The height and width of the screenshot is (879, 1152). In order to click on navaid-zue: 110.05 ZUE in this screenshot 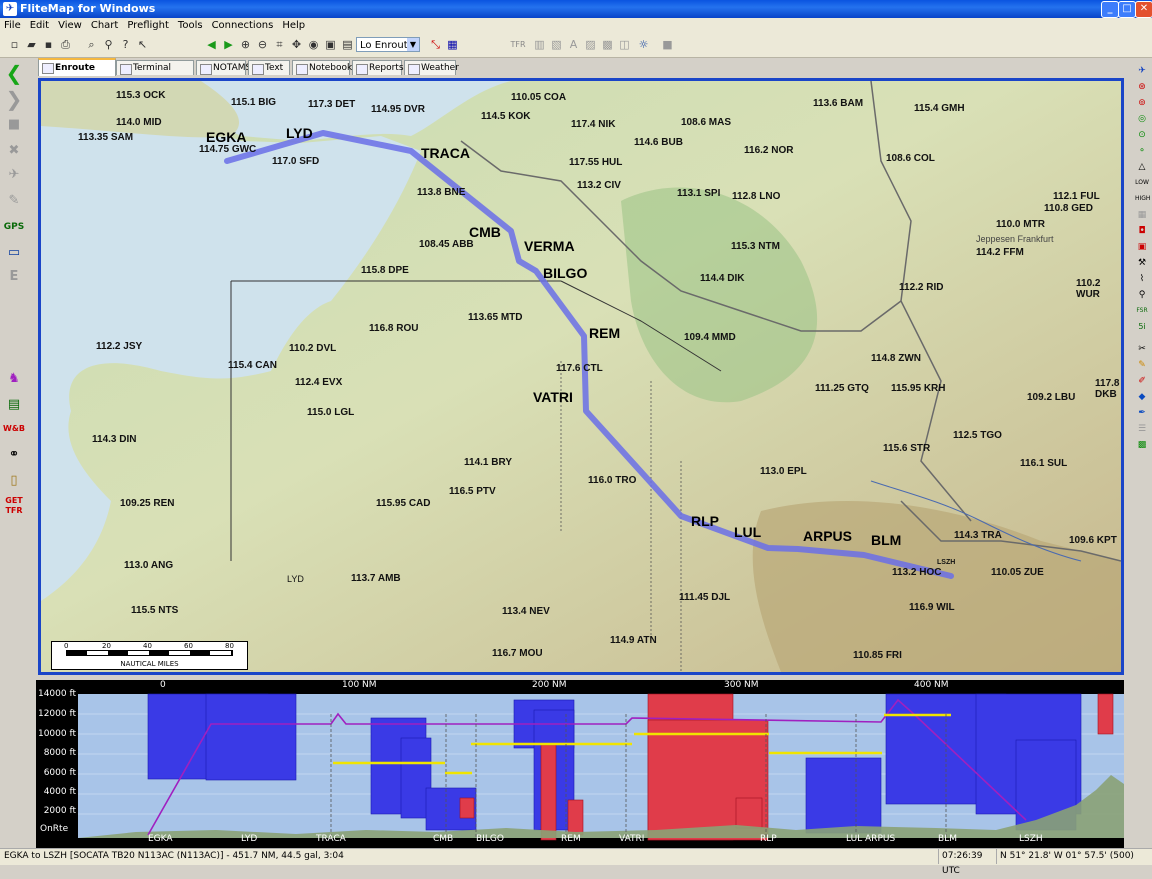, I will do `click(1017, 572)`.